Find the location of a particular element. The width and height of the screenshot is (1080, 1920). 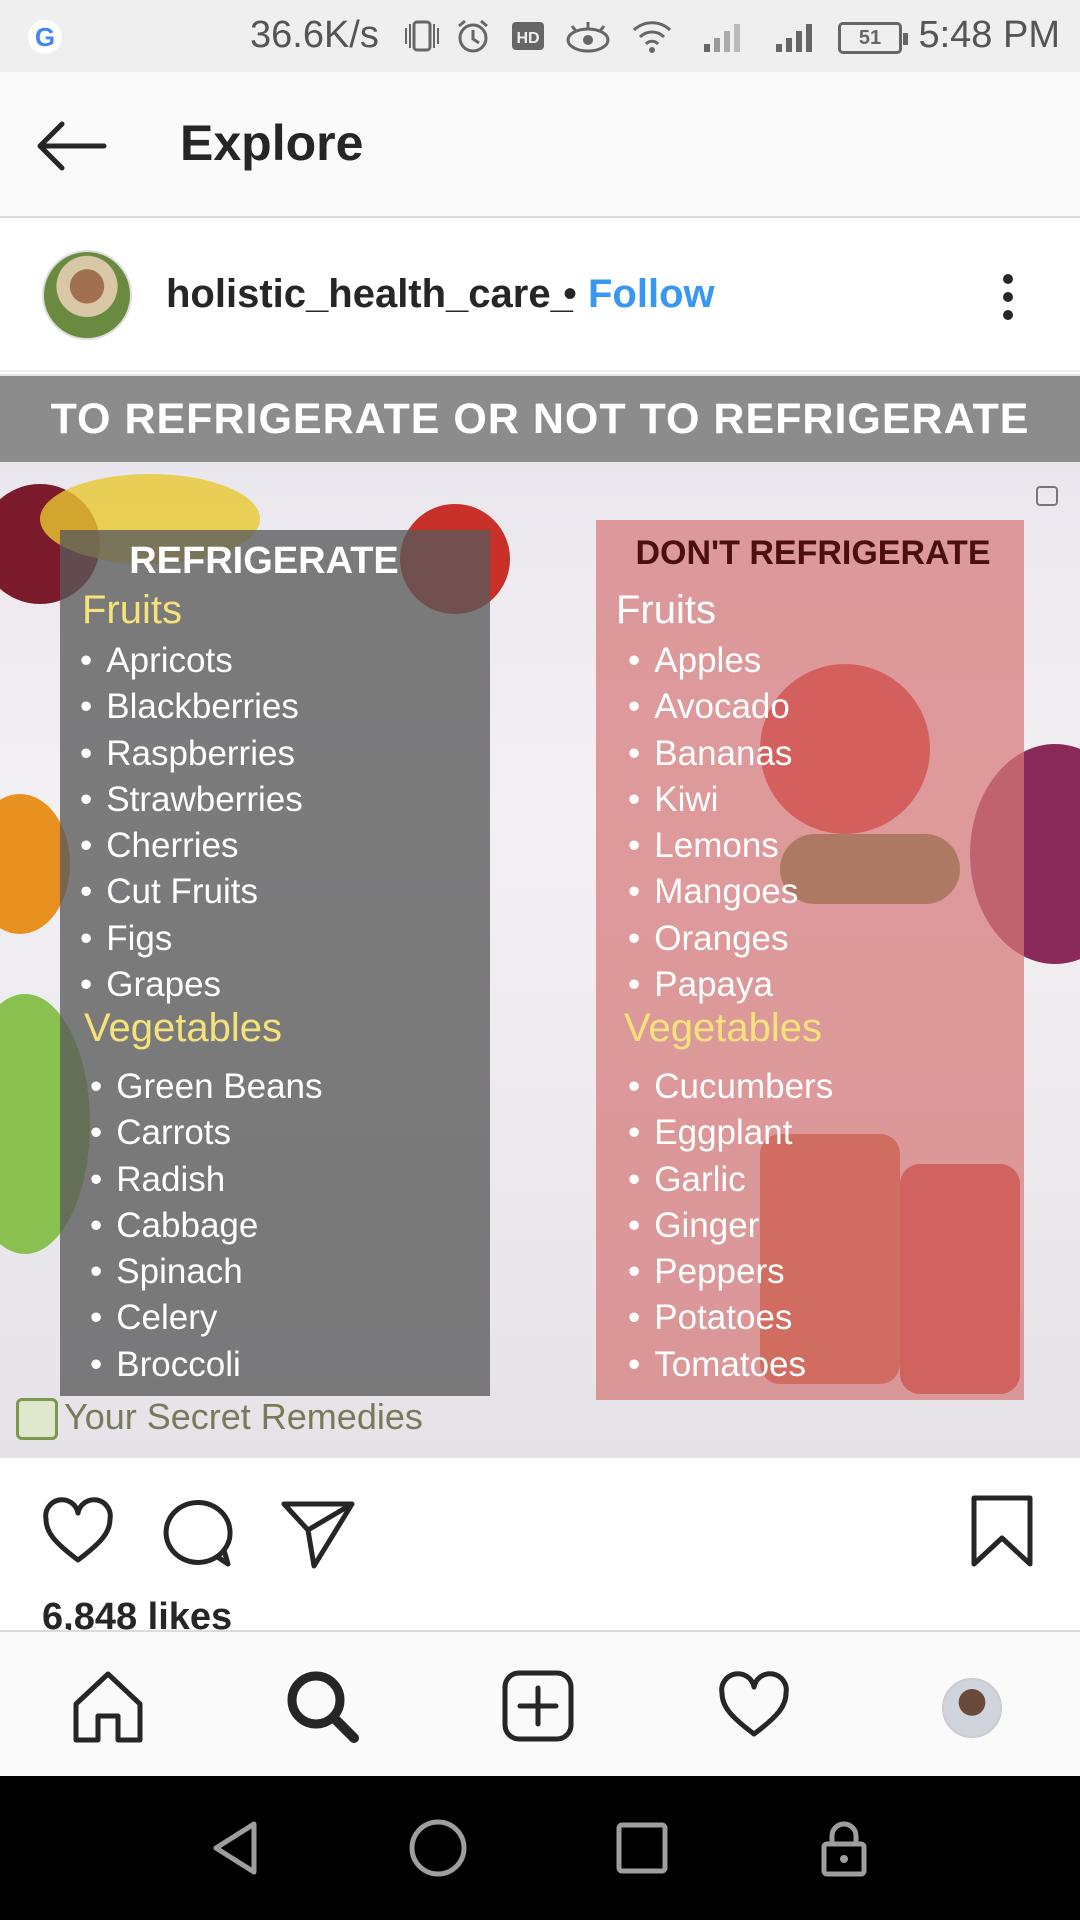

post-actions: 6,848 likes is located at coordinates (540, 1544).